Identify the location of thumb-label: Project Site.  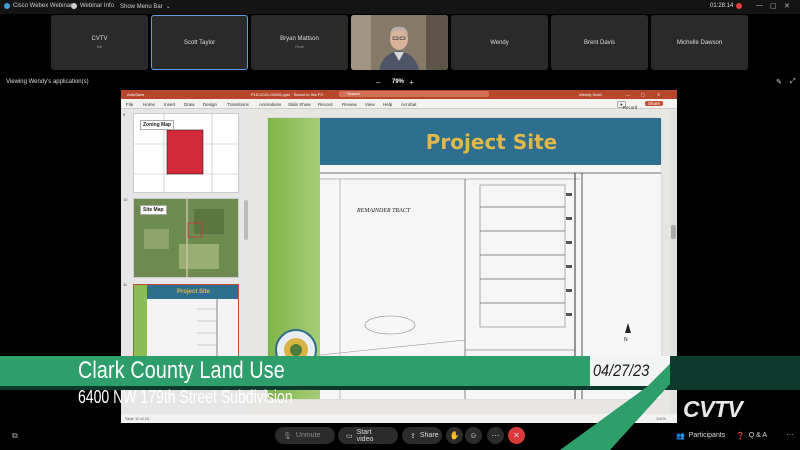
(192, 292).